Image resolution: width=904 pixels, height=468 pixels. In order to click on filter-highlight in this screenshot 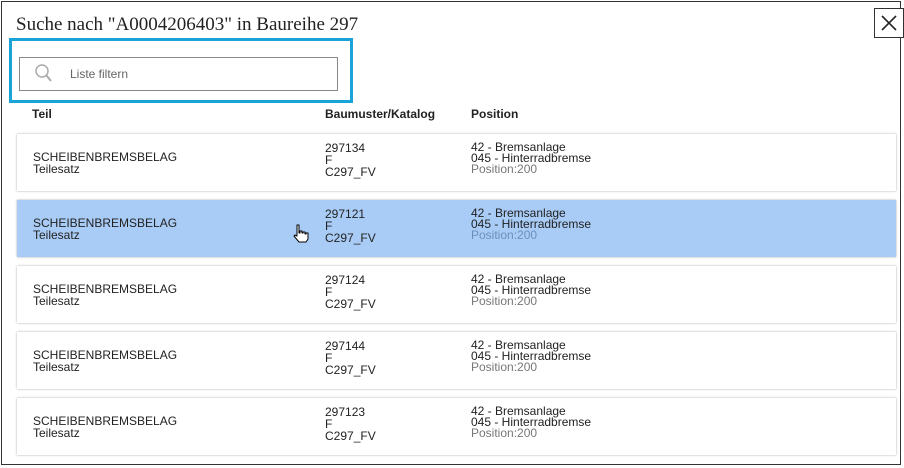, I will do `click(181, 70)`.